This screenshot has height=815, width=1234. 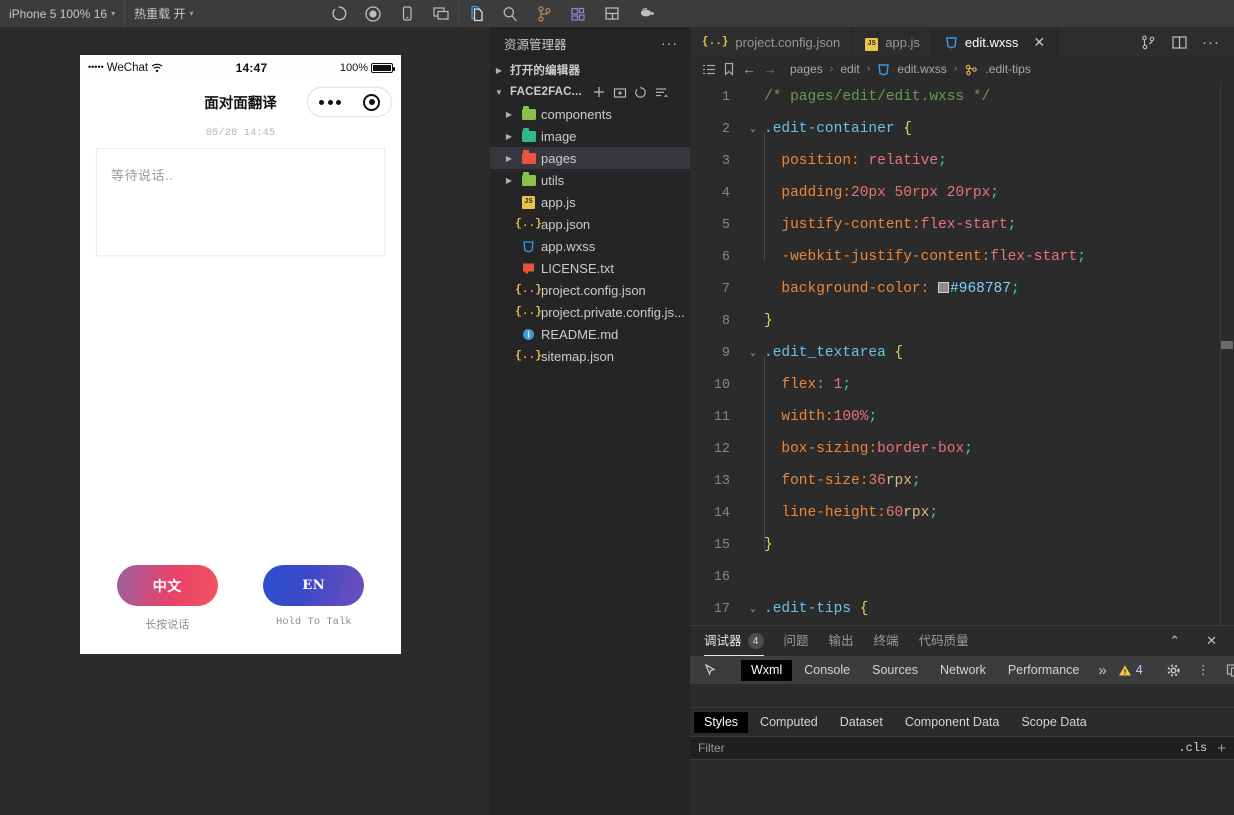 I want to click on status-time: 14:47, so click(x=251, y=67).